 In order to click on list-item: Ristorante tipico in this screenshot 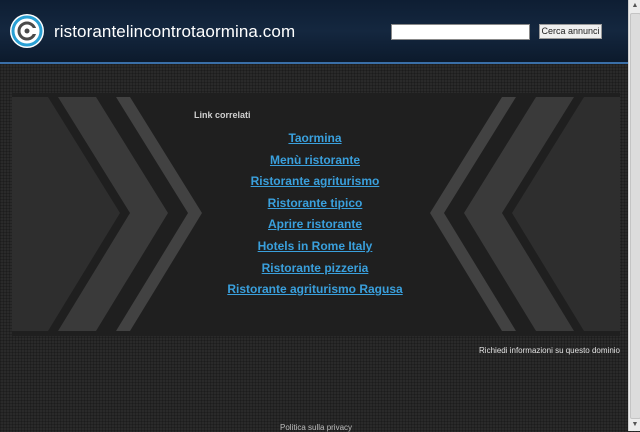, I will do `click(315, 204)`.